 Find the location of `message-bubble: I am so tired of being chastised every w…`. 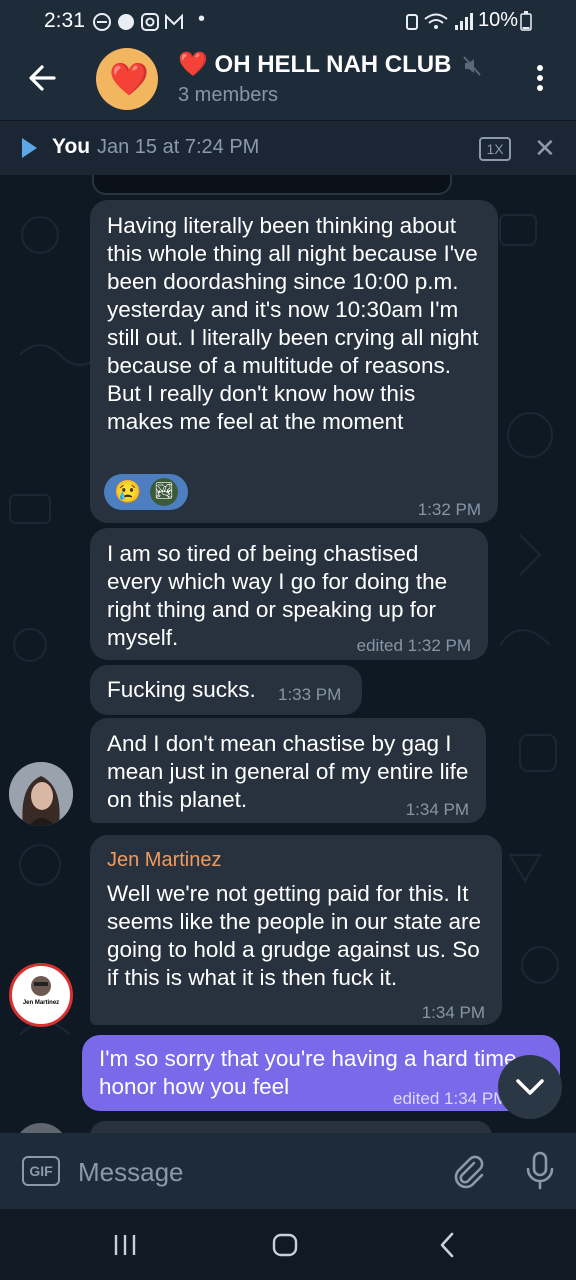

message-bubble: I am so tired of being chastised every w… is located at coordinates (289, 594).